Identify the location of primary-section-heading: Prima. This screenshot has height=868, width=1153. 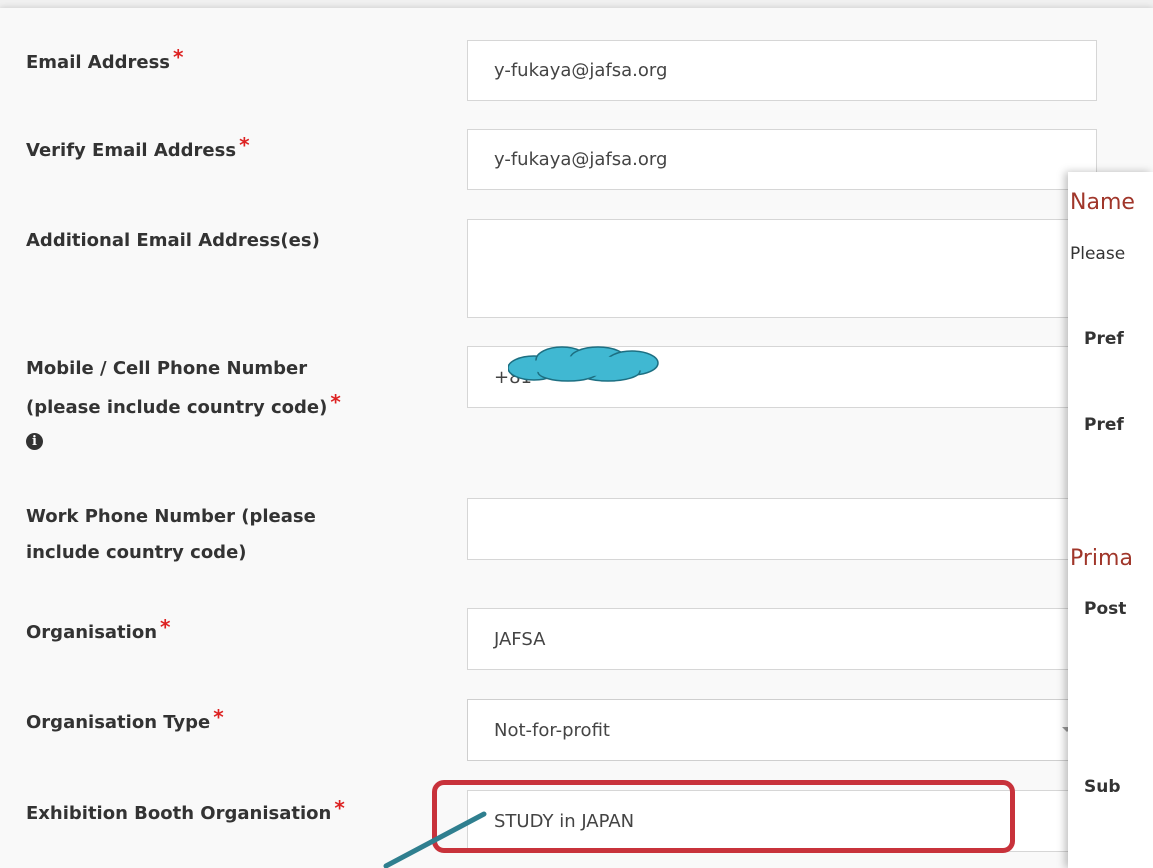
(1101, 558).